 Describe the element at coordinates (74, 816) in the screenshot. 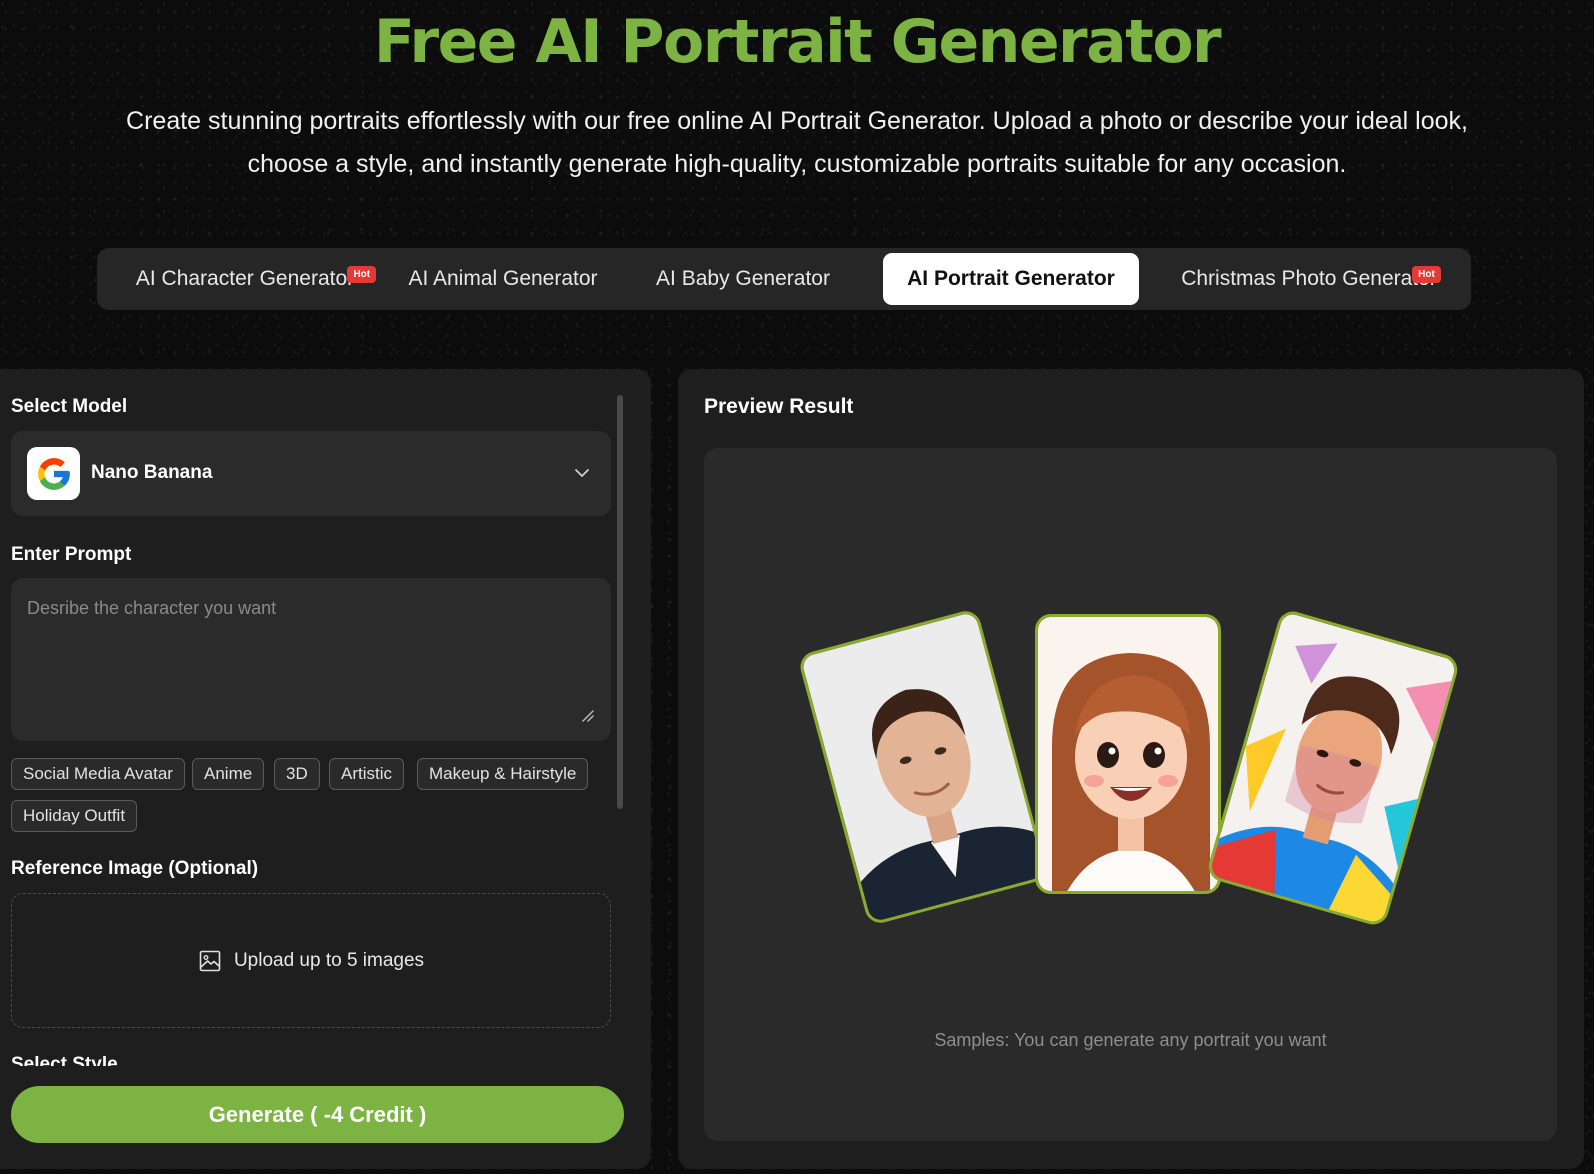

I see `prompt-chip-holiday-outfit: Holiday Outfit` at that location.